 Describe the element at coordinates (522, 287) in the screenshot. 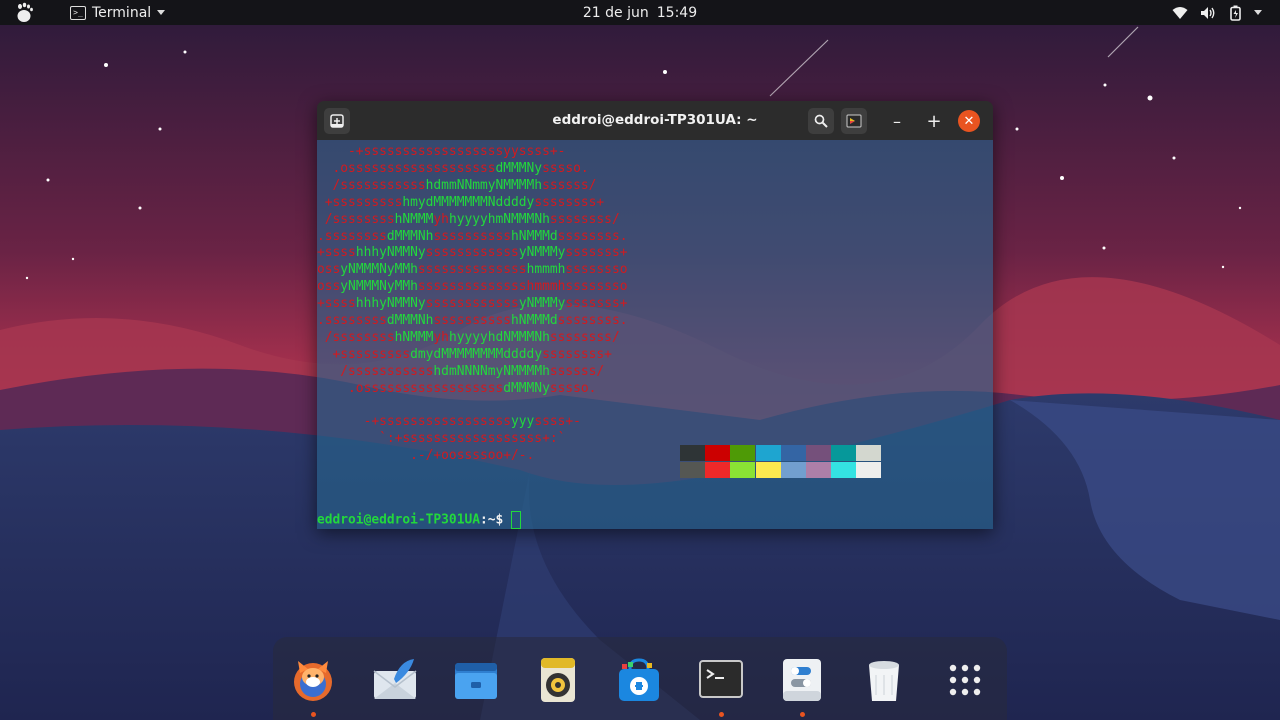

I see `ascii-logo-segment: sssssssssssssshmmmhssssssso` at that location.